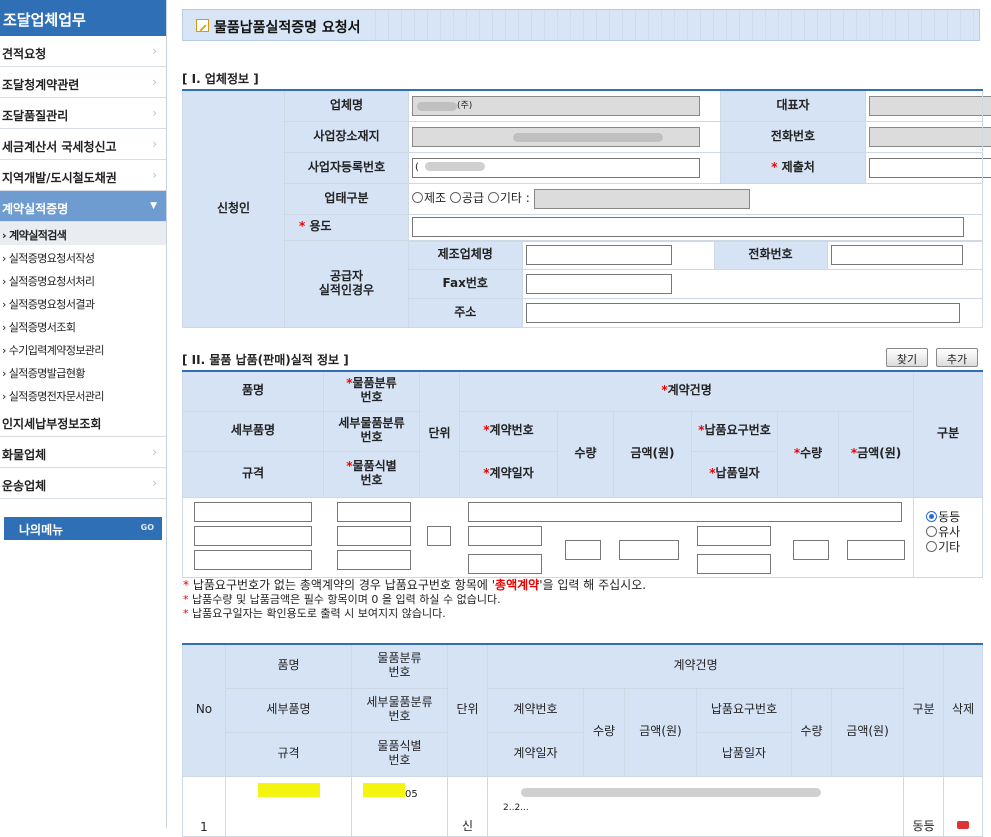 This screenshot has height=837, width=991. What do you see at coordinates (875, 549) in the screenshot?
I see `amount2-input` at bounding box center [875, 549].